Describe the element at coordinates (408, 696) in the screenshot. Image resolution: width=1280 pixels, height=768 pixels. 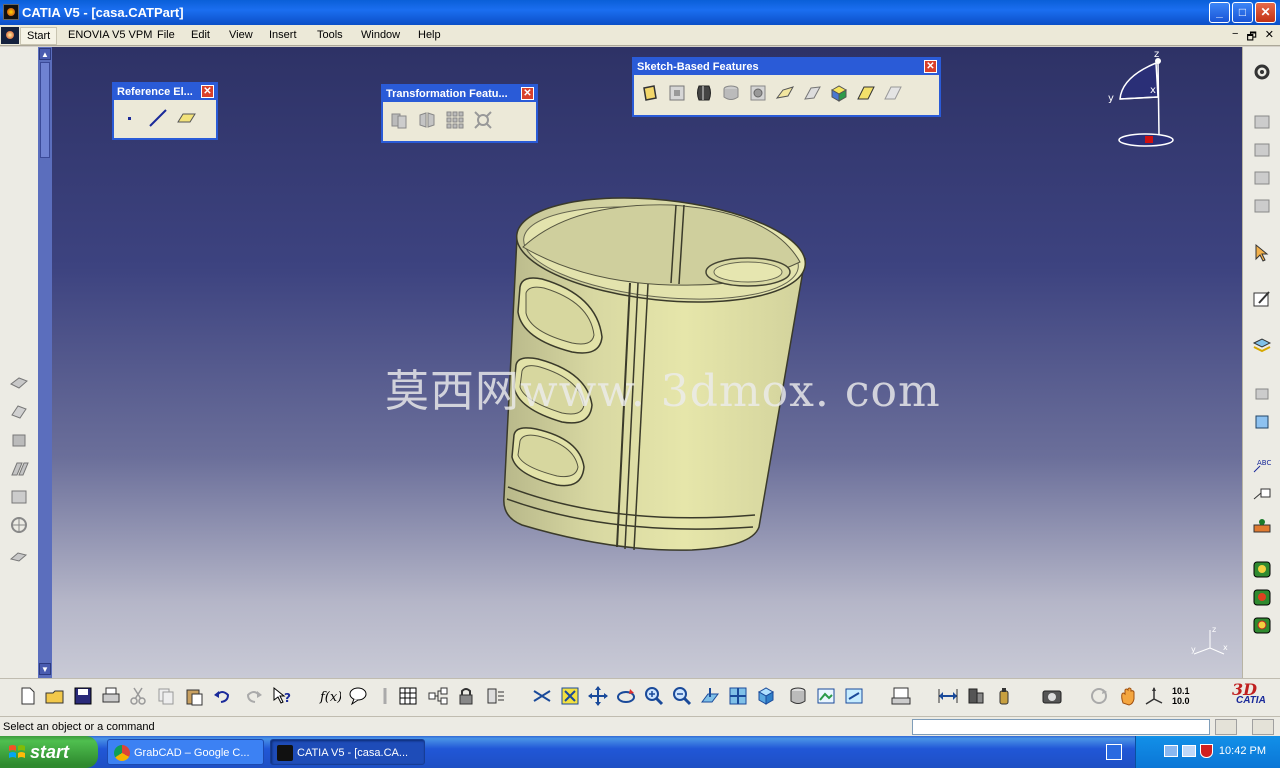
I see `table-icon` at that location.